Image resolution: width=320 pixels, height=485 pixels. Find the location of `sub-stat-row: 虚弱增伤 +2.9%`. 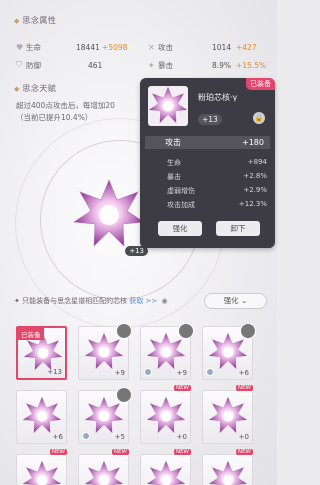

sub-stat-row: 虚弱增伤 +2.9% is located at coordinates (217, 190).